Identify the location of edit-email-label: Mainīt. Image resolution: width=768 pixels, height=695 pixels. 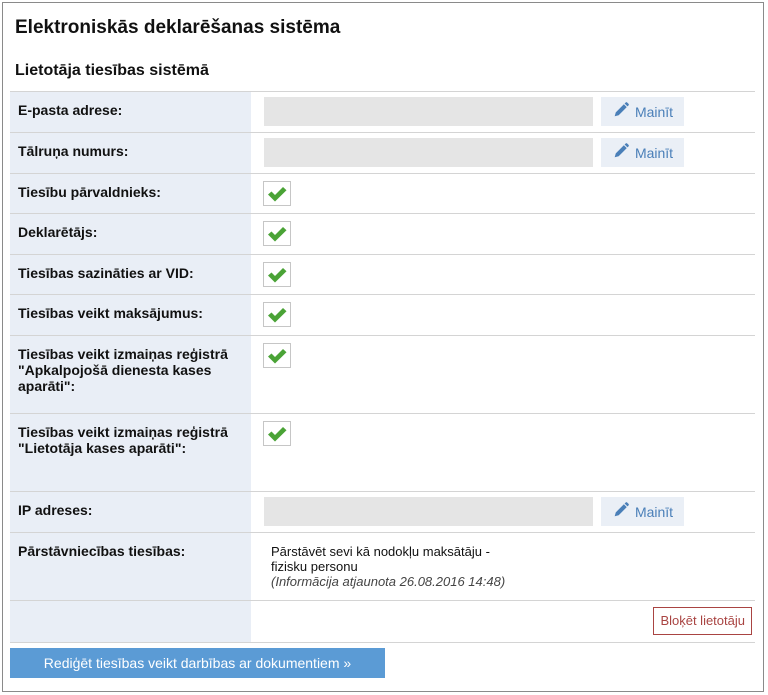
(654, 111).